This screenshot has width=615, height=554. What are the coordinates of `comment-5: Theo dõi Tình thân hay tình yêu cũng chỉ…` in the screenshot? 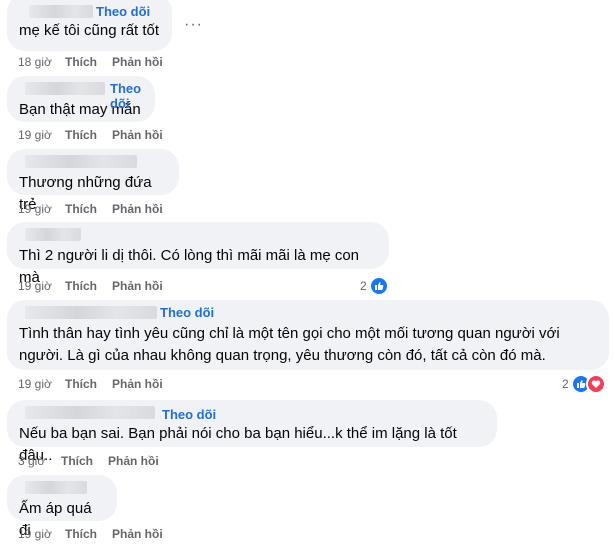 It's located at (308, 335).